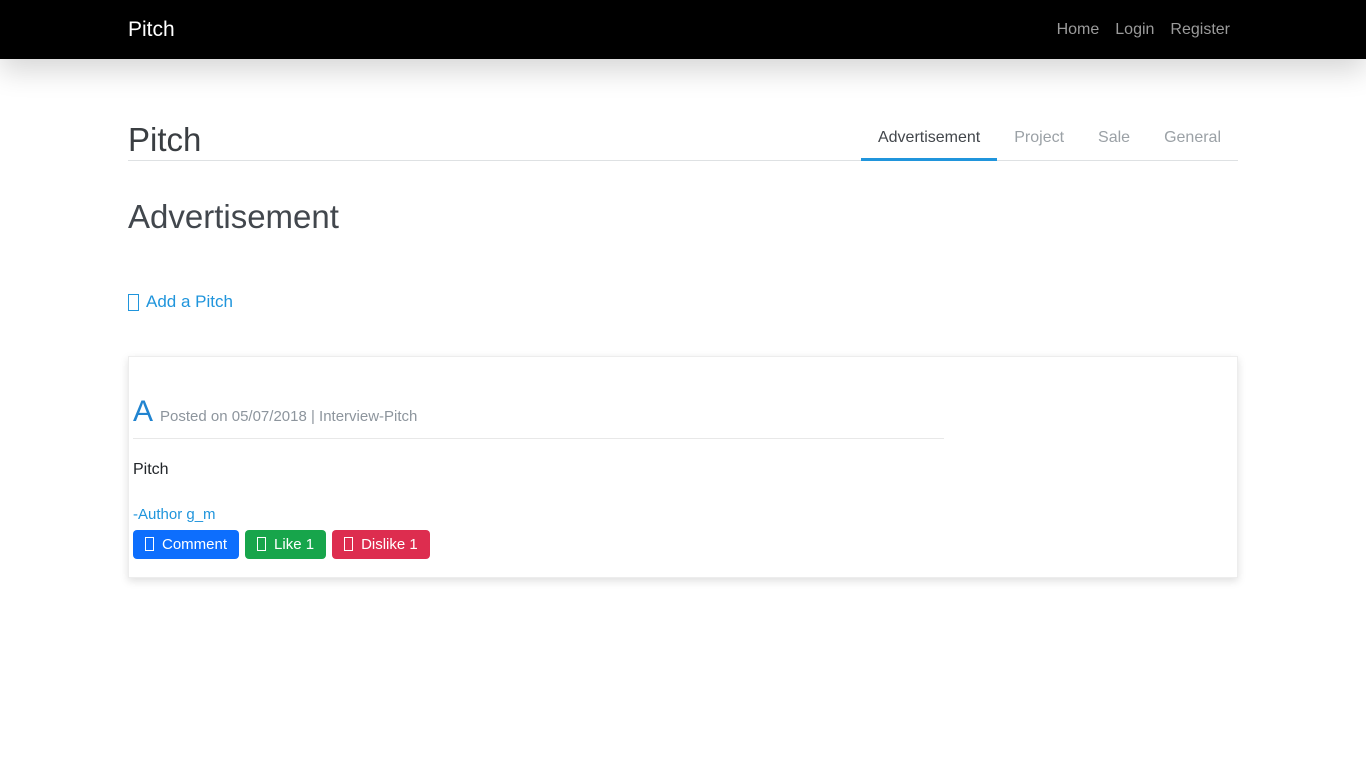  What do you see at coordinates (1192, 137) in the screenshot?
I see `tab-general: General` at bounding box center [1192, 137].